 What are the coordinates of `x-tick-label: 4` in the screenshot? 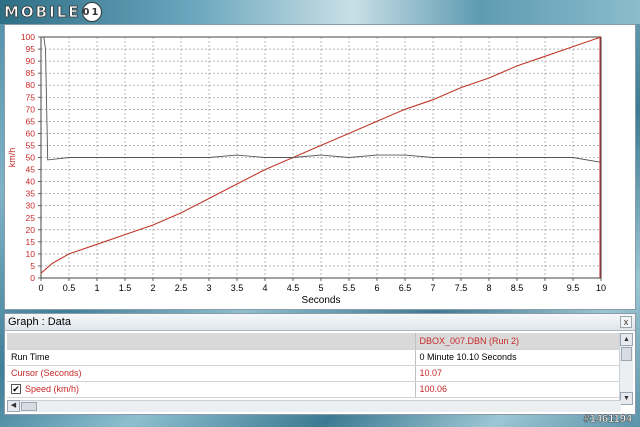 It's located at (264, 288).